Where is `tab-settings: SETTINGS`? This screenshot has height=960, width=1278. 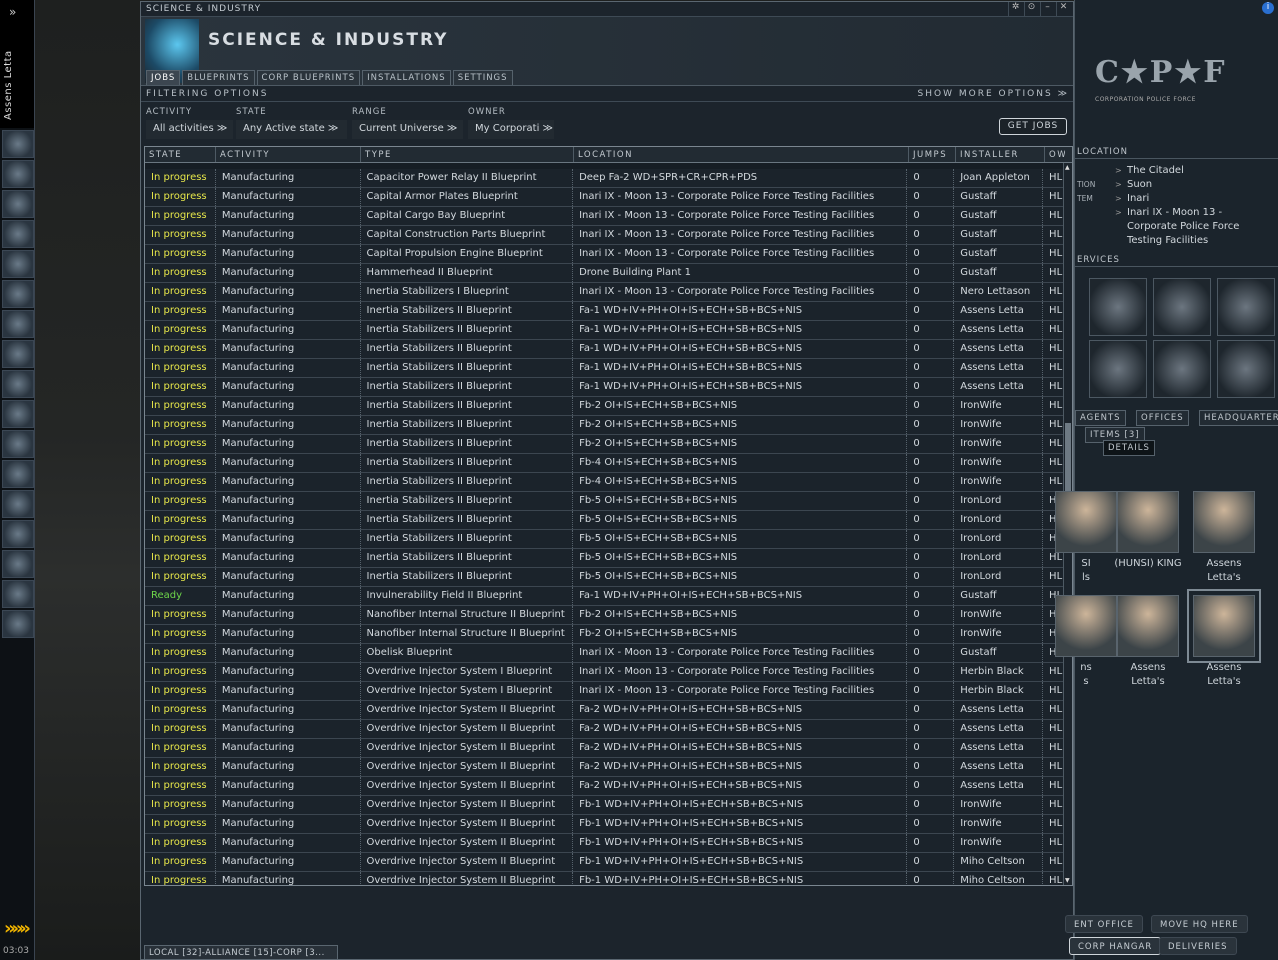 tab-settings: SETTINGS is located at coordinates (482, 77).